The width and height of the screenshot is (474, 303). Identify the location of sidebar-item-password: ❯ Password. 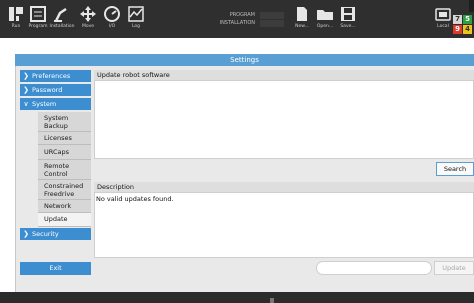
(55, 90).